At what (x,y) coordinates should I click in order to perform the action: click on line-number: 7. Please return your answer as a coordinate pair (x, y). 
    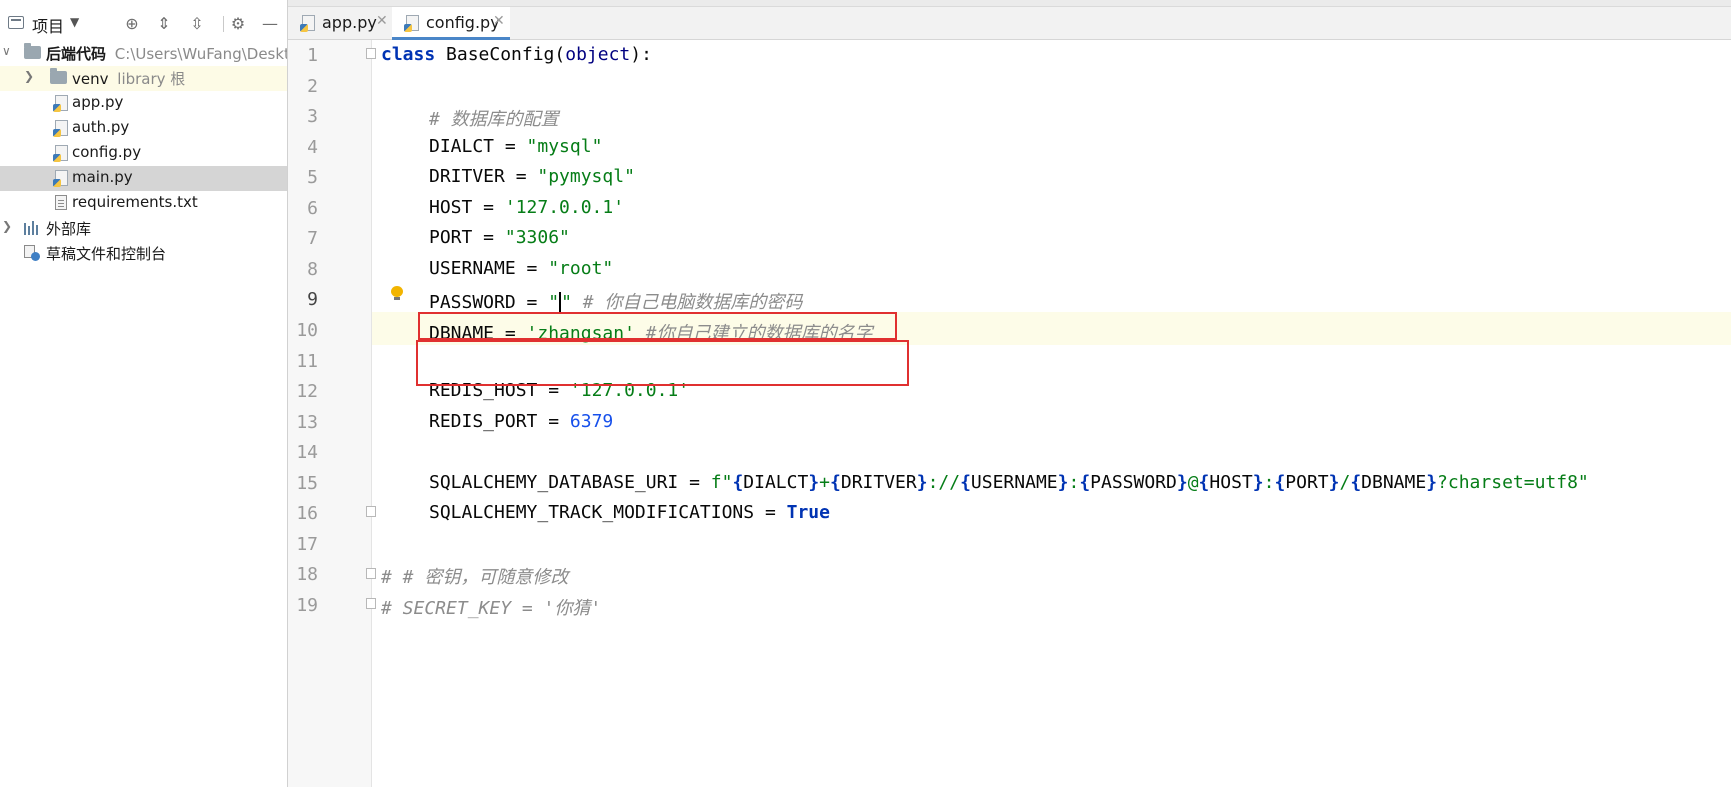
    Looking at the image, I should click on (312, 238).